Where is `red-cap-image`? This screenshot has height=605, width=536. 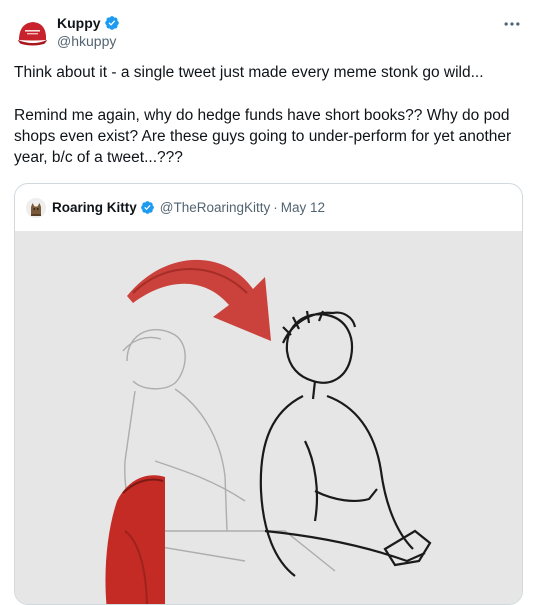
red-cap-image is located at coordinates (32, 32).